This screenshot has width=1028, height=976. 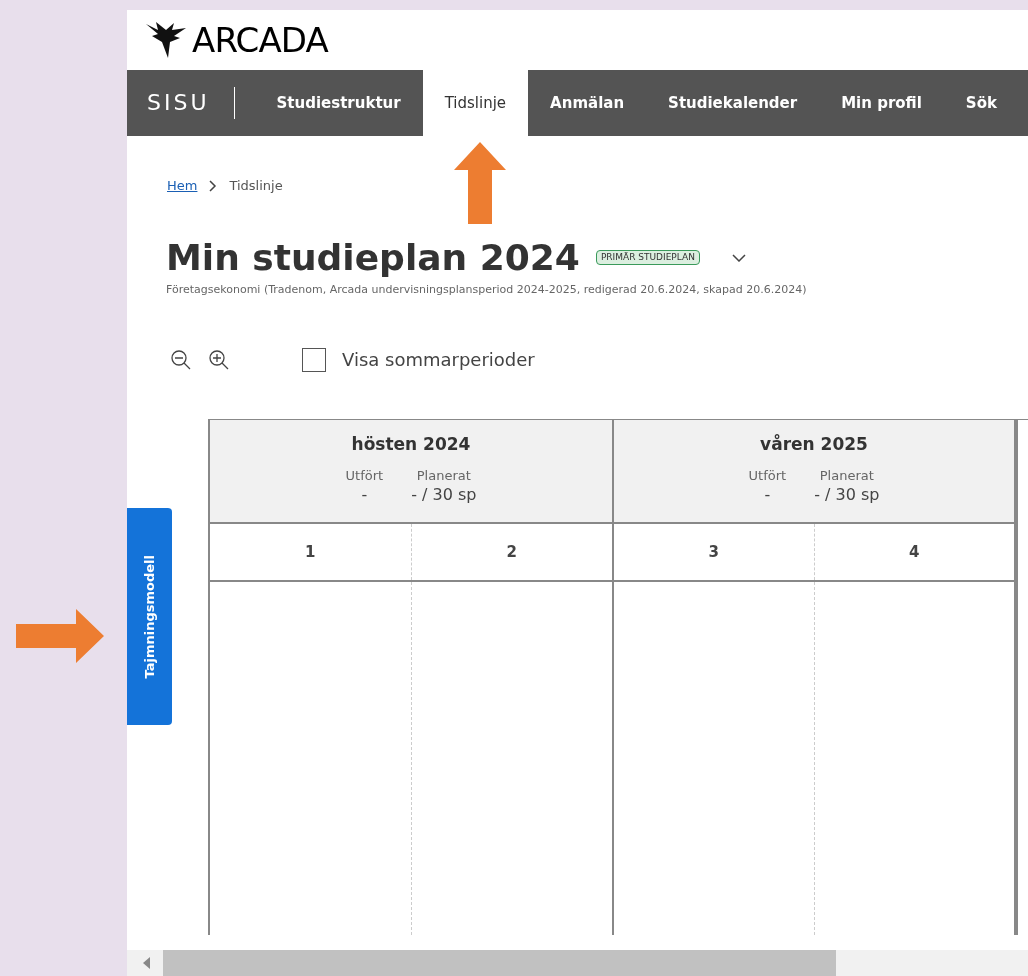 What do you see at coordinates (647, 257) in the screenshot?
I see `primary-badge: PRIMÄR STUDIEPLAN` at bounding box center [647, 257].